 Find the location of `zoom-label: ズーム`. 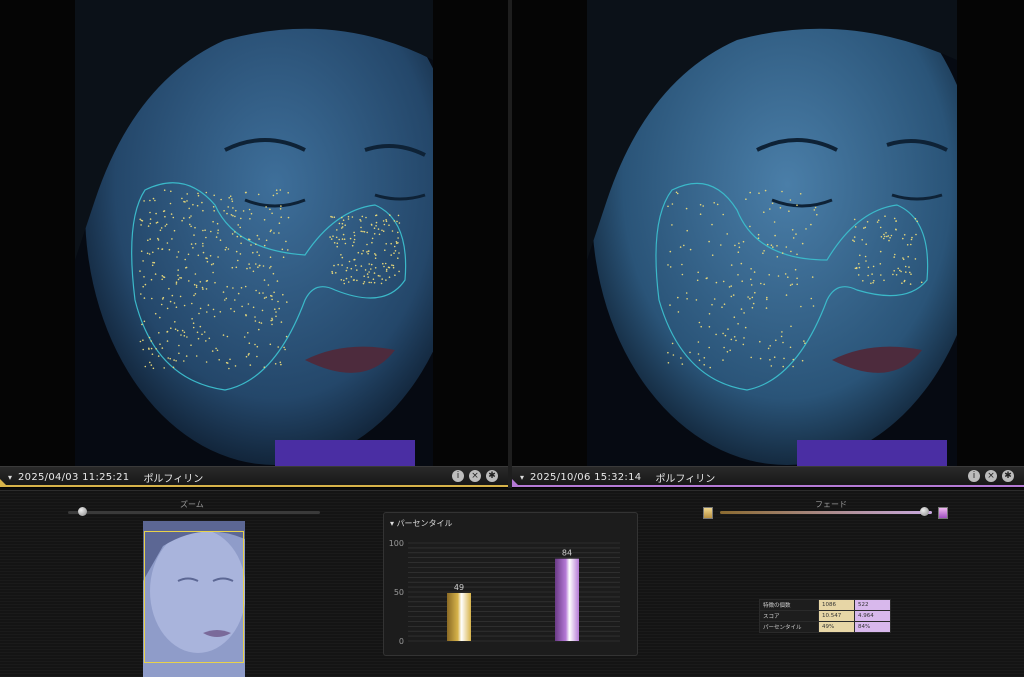

zoom-label: ズーム is located at coordinates (192, 504).